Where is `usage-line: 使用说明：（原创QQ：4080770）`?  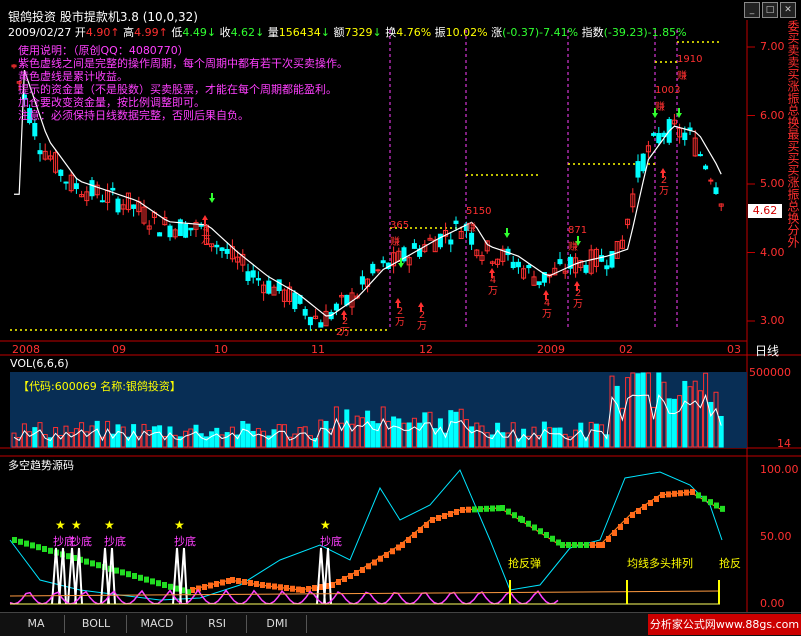
usage-line: 使用说明：（原创QQ：4080770） is located at coordinates (103, 50).